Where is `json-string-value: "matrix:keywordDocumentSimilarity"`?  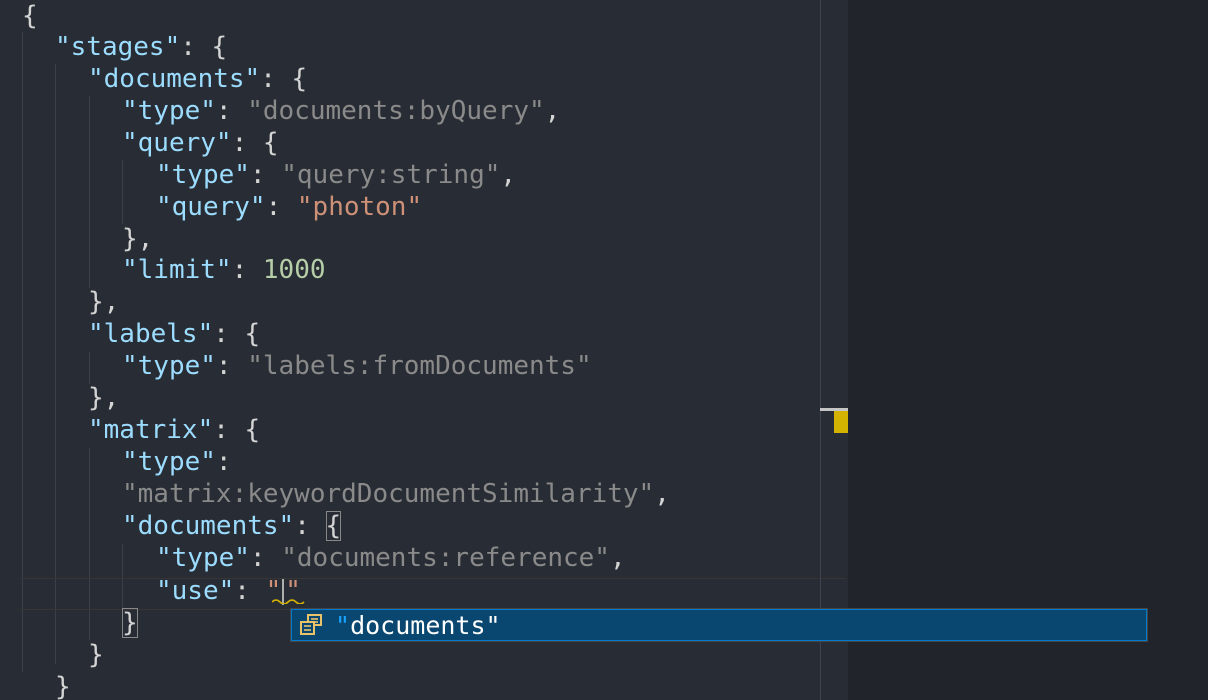 json-string-value: "matrix:keywordDocumentSimilarity" is located at coordinates (388, 494).